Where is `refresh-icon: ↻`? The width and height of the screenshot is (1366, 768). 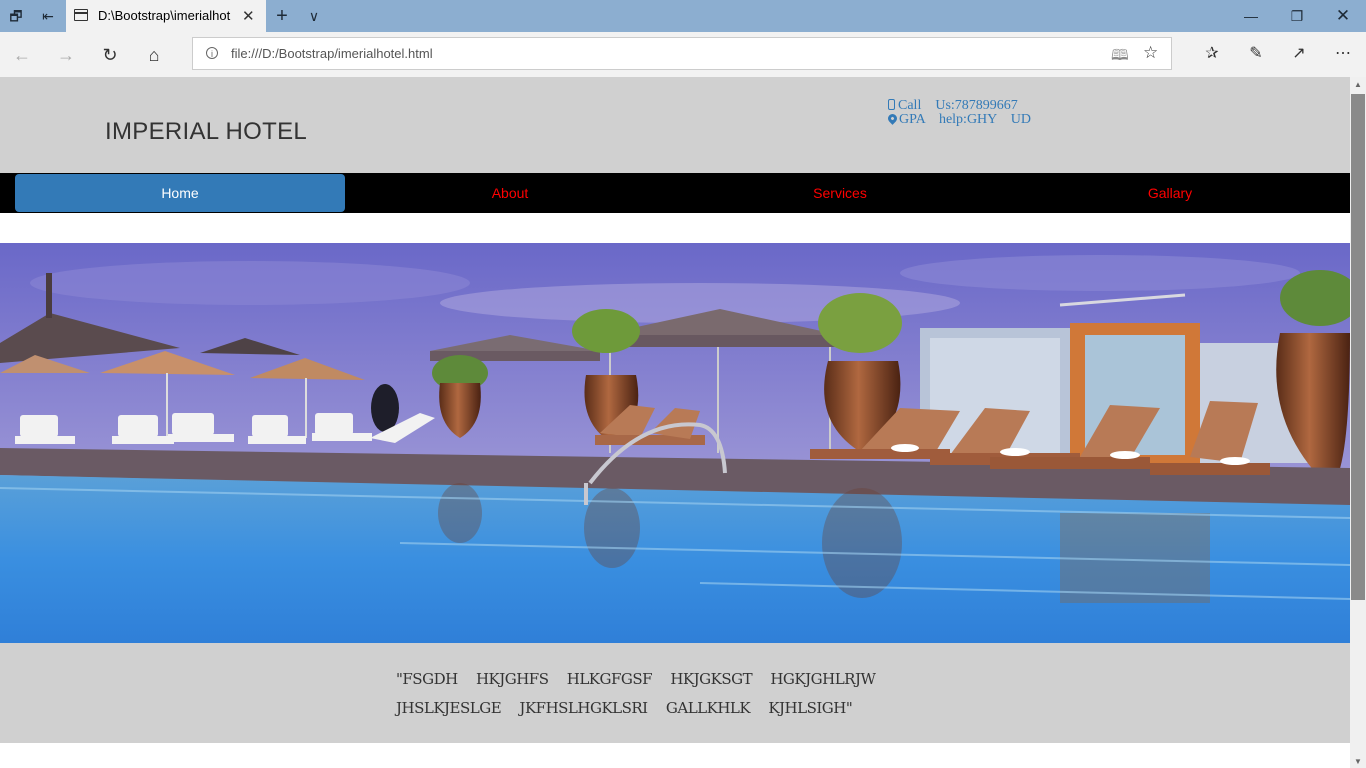 refresh-icon: ↻ is located at coordinates (110, 55).